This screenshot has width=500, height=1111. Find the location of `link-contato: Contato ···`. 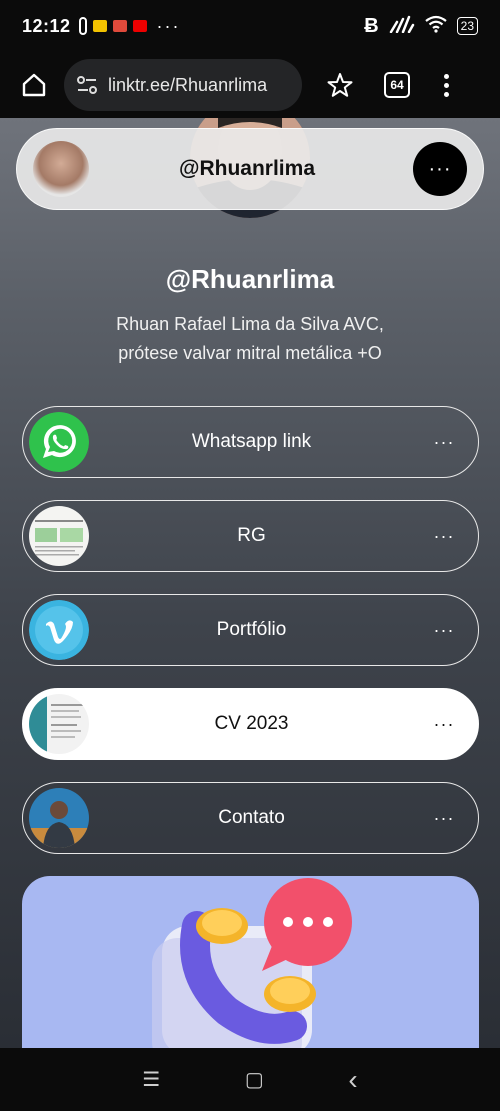

link-contato: Contato ··· is located at coordinates (250, 818).